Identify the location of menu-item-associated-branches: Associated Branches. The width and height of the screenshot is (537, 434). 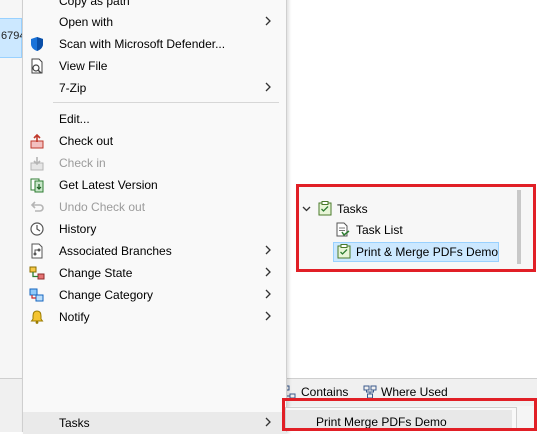
(154, 251).